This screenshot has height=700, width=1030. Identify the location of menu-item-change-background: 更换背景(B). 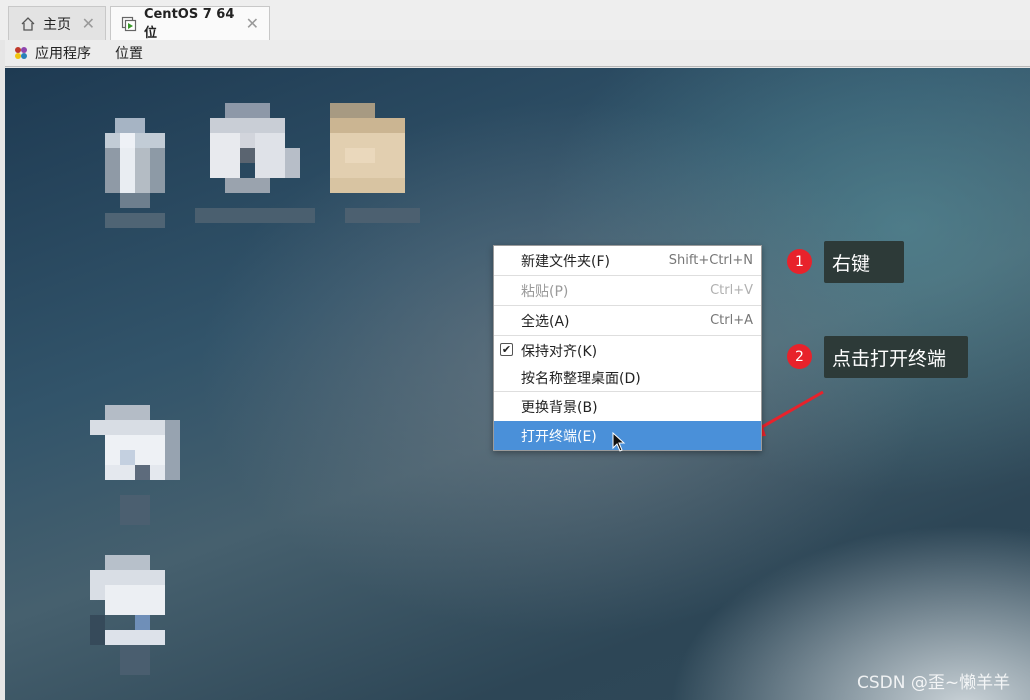
(627, 406).